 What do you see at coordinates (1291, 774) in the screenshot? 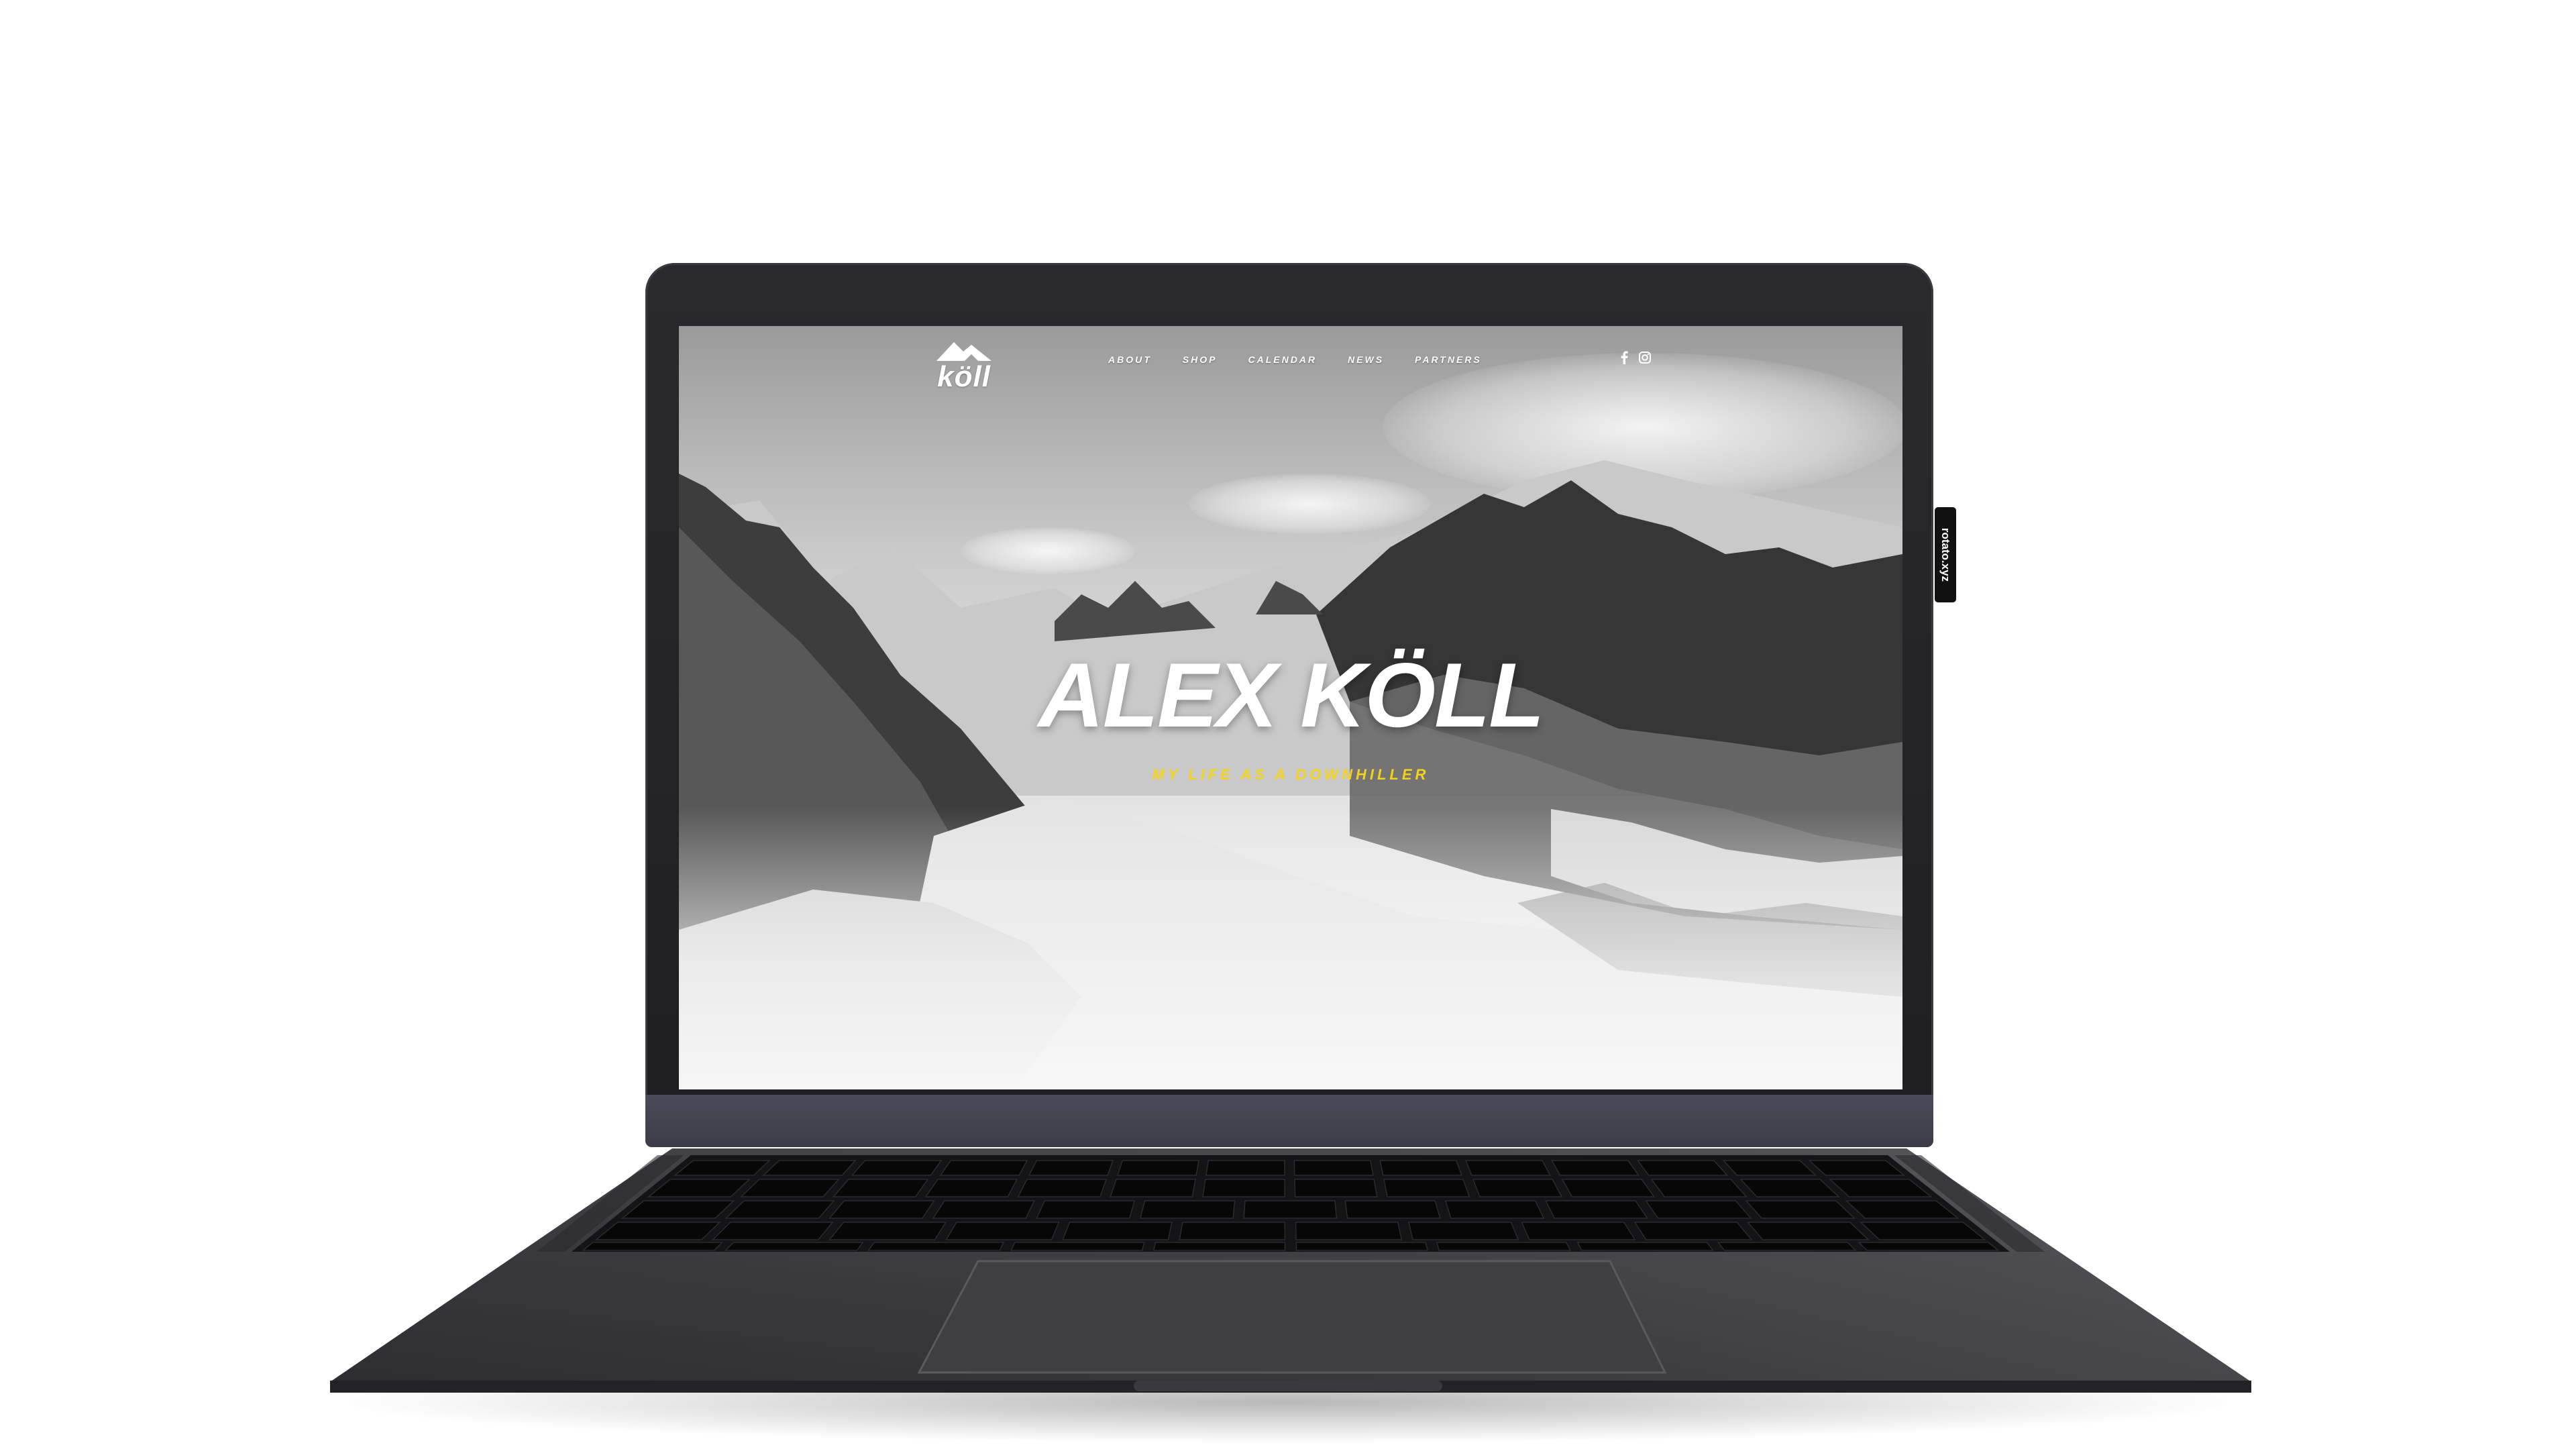
I see `hero-subtitle: MY LIFE AS A DOWNHILLER` at bounding box center [1291, 774].